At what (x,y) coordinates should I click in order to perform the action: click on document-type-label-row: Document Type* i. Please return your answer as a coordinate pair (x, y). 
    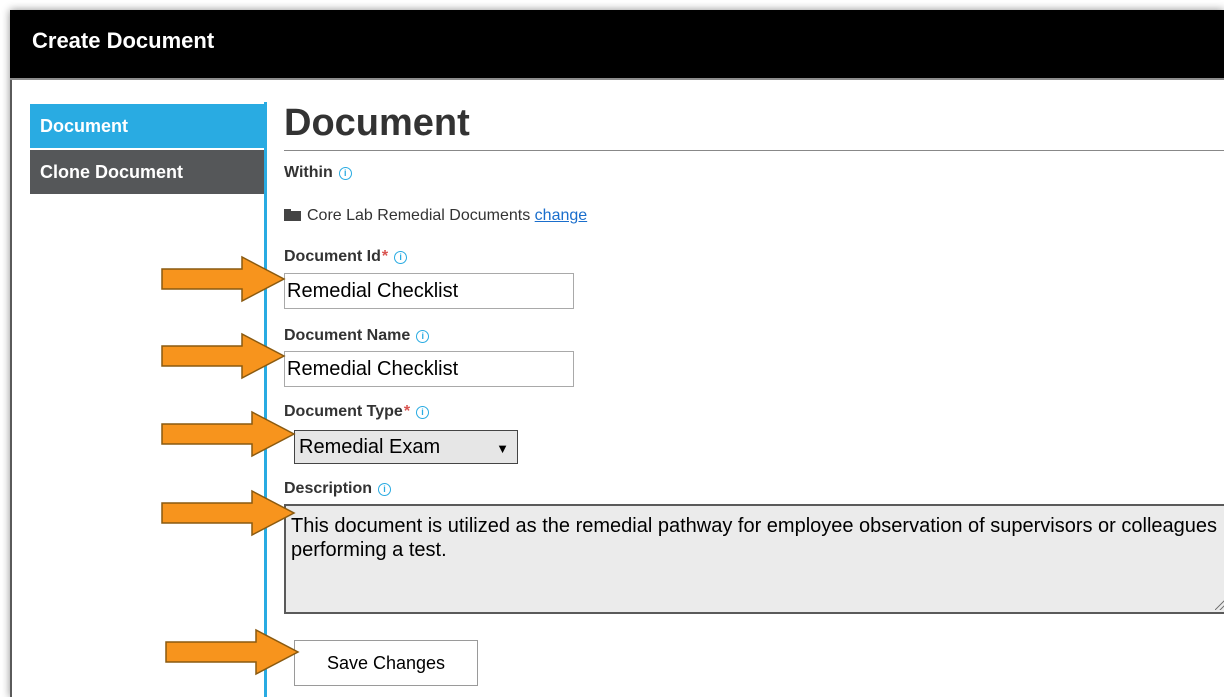
    Looking at the image, I should click on (357, 412).